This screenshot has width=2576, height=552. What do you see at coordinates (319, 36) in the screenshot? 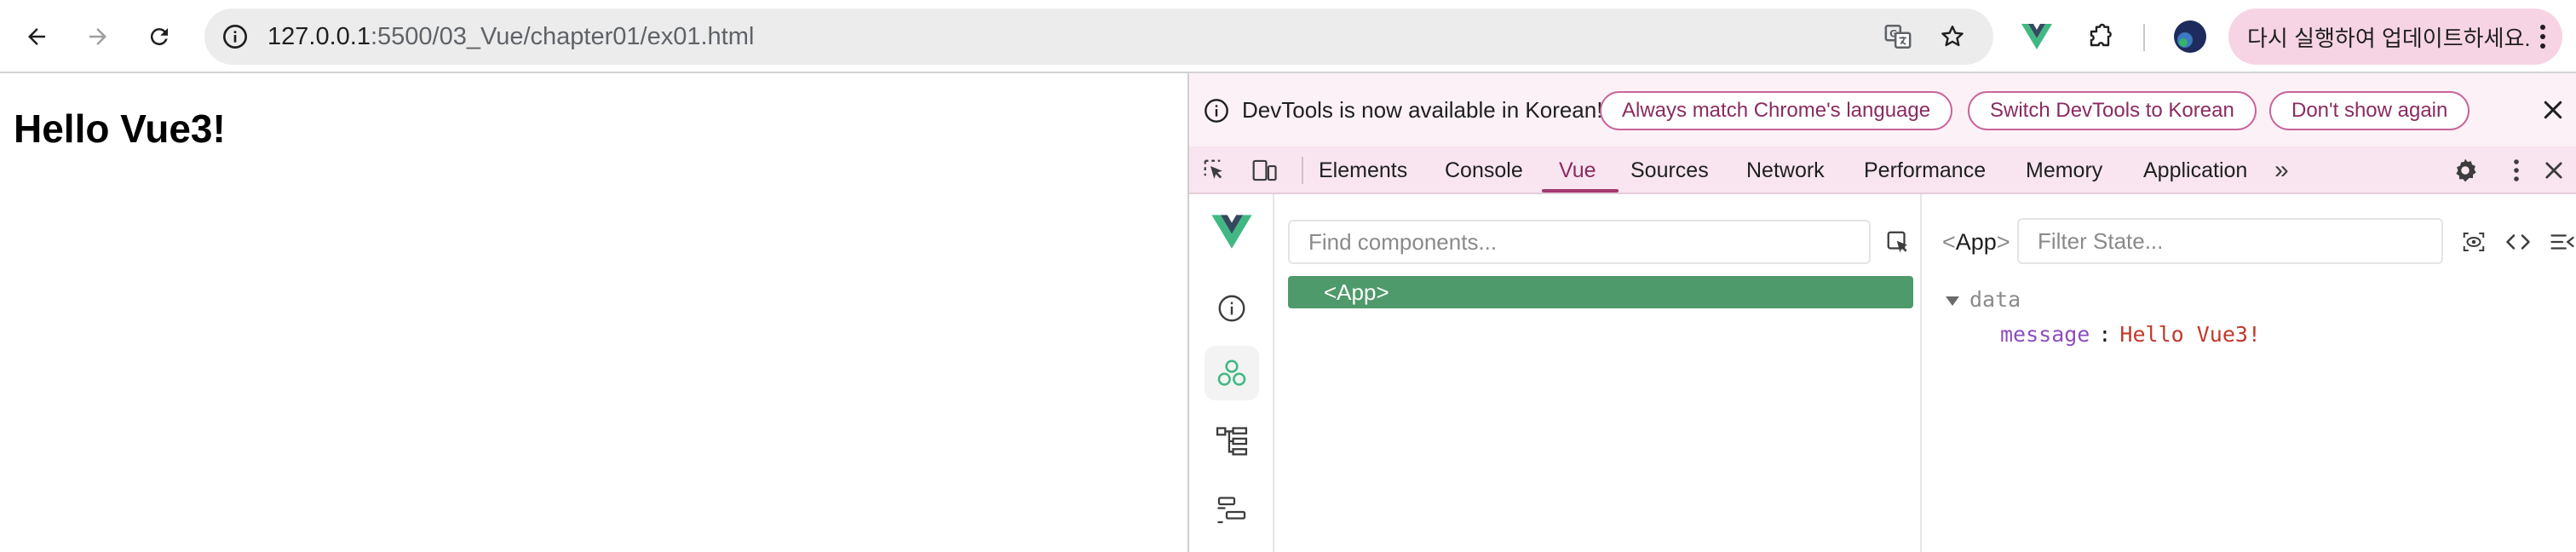
I see `url-host: 127.0.0.1` at bounding box center [319, 36].